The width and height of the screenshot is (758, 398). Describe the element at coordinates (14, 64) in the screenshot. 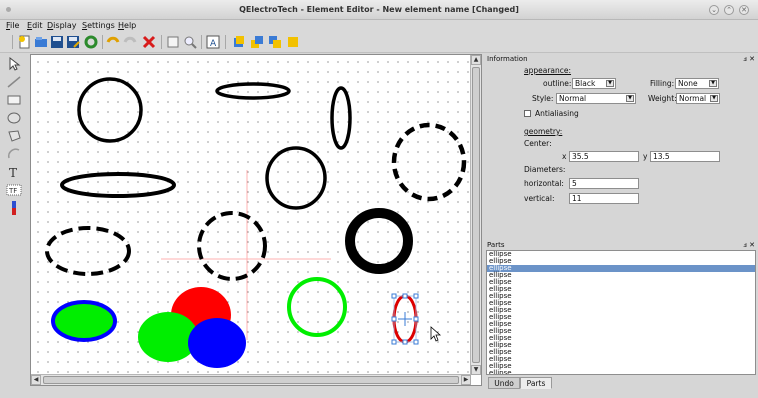

I see `pointer-icon` at that location.